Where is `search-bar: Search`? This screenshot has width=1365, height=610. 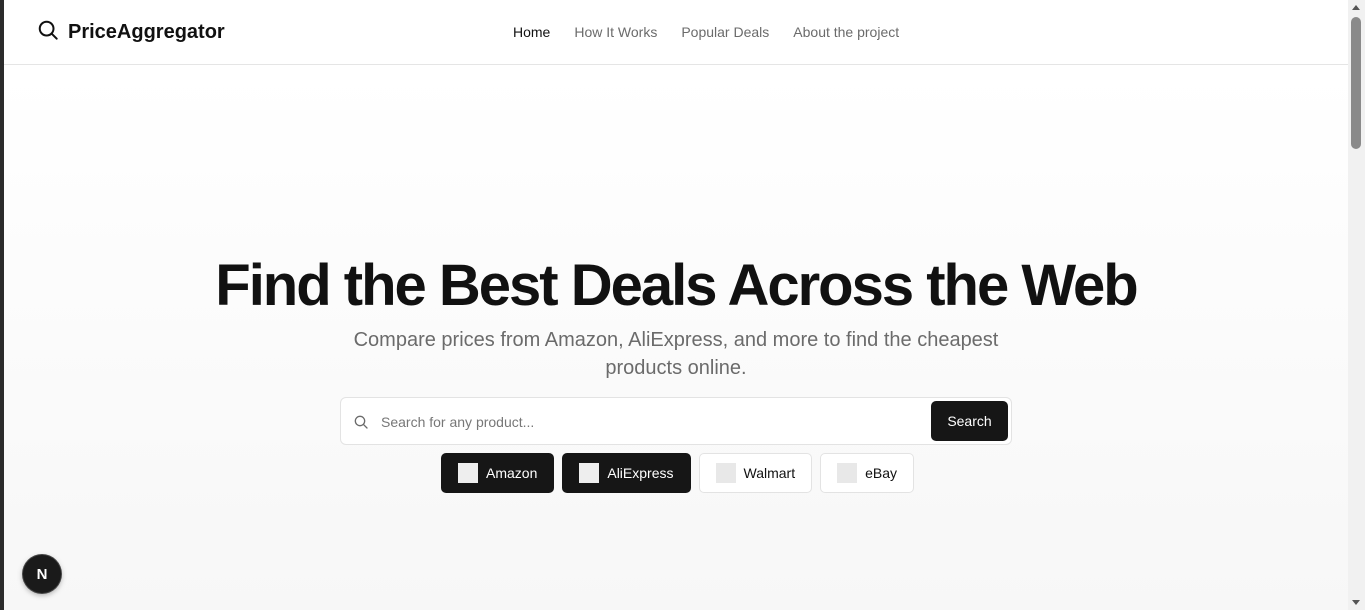
search-bar: Search is located at coordinates (676, 421).